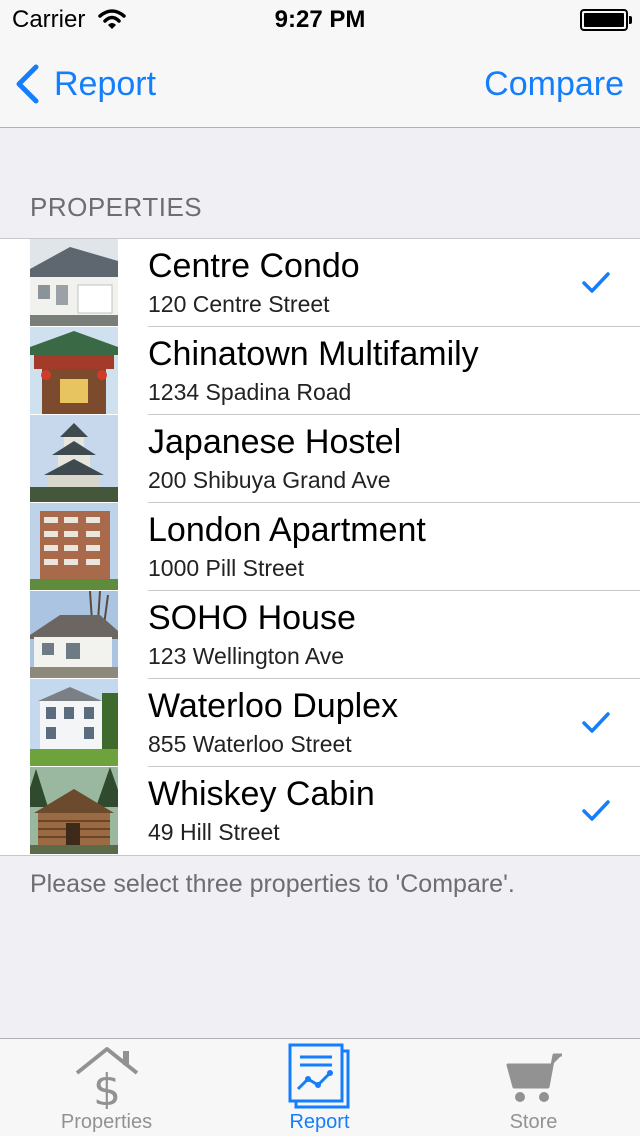 The height and width of the screenshot is (1136, 640). I want to click on property-row: SOHO House 123 Wellington Ave, so click(320, 635).